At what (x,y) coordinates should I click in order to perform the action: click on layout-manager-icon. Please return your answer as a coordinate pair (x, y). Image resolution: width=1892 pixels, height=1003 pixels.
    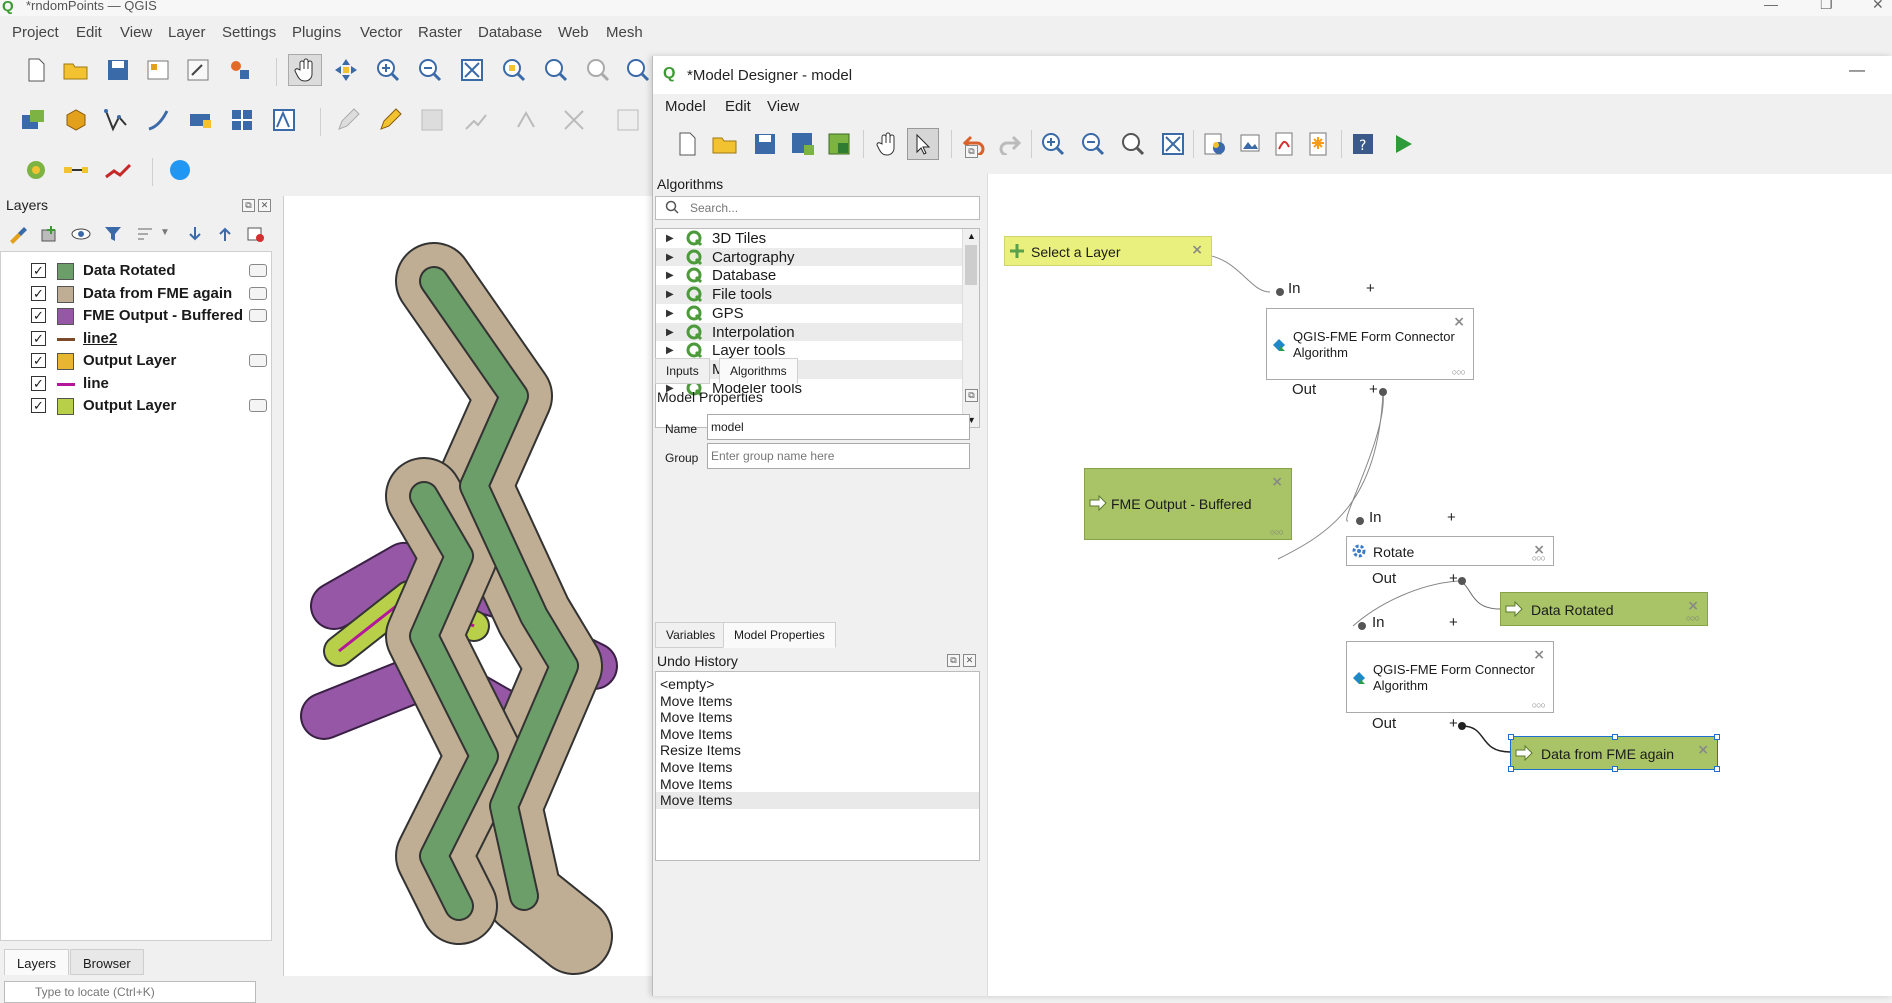
    Looking at the image, I should click on (198, 70).